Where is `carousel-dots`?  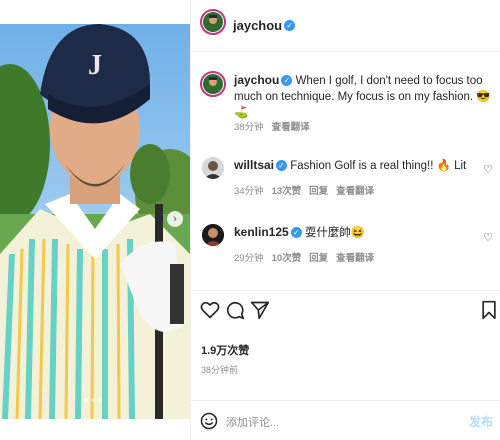
carousel-dots is located at coordinates (93, 400).